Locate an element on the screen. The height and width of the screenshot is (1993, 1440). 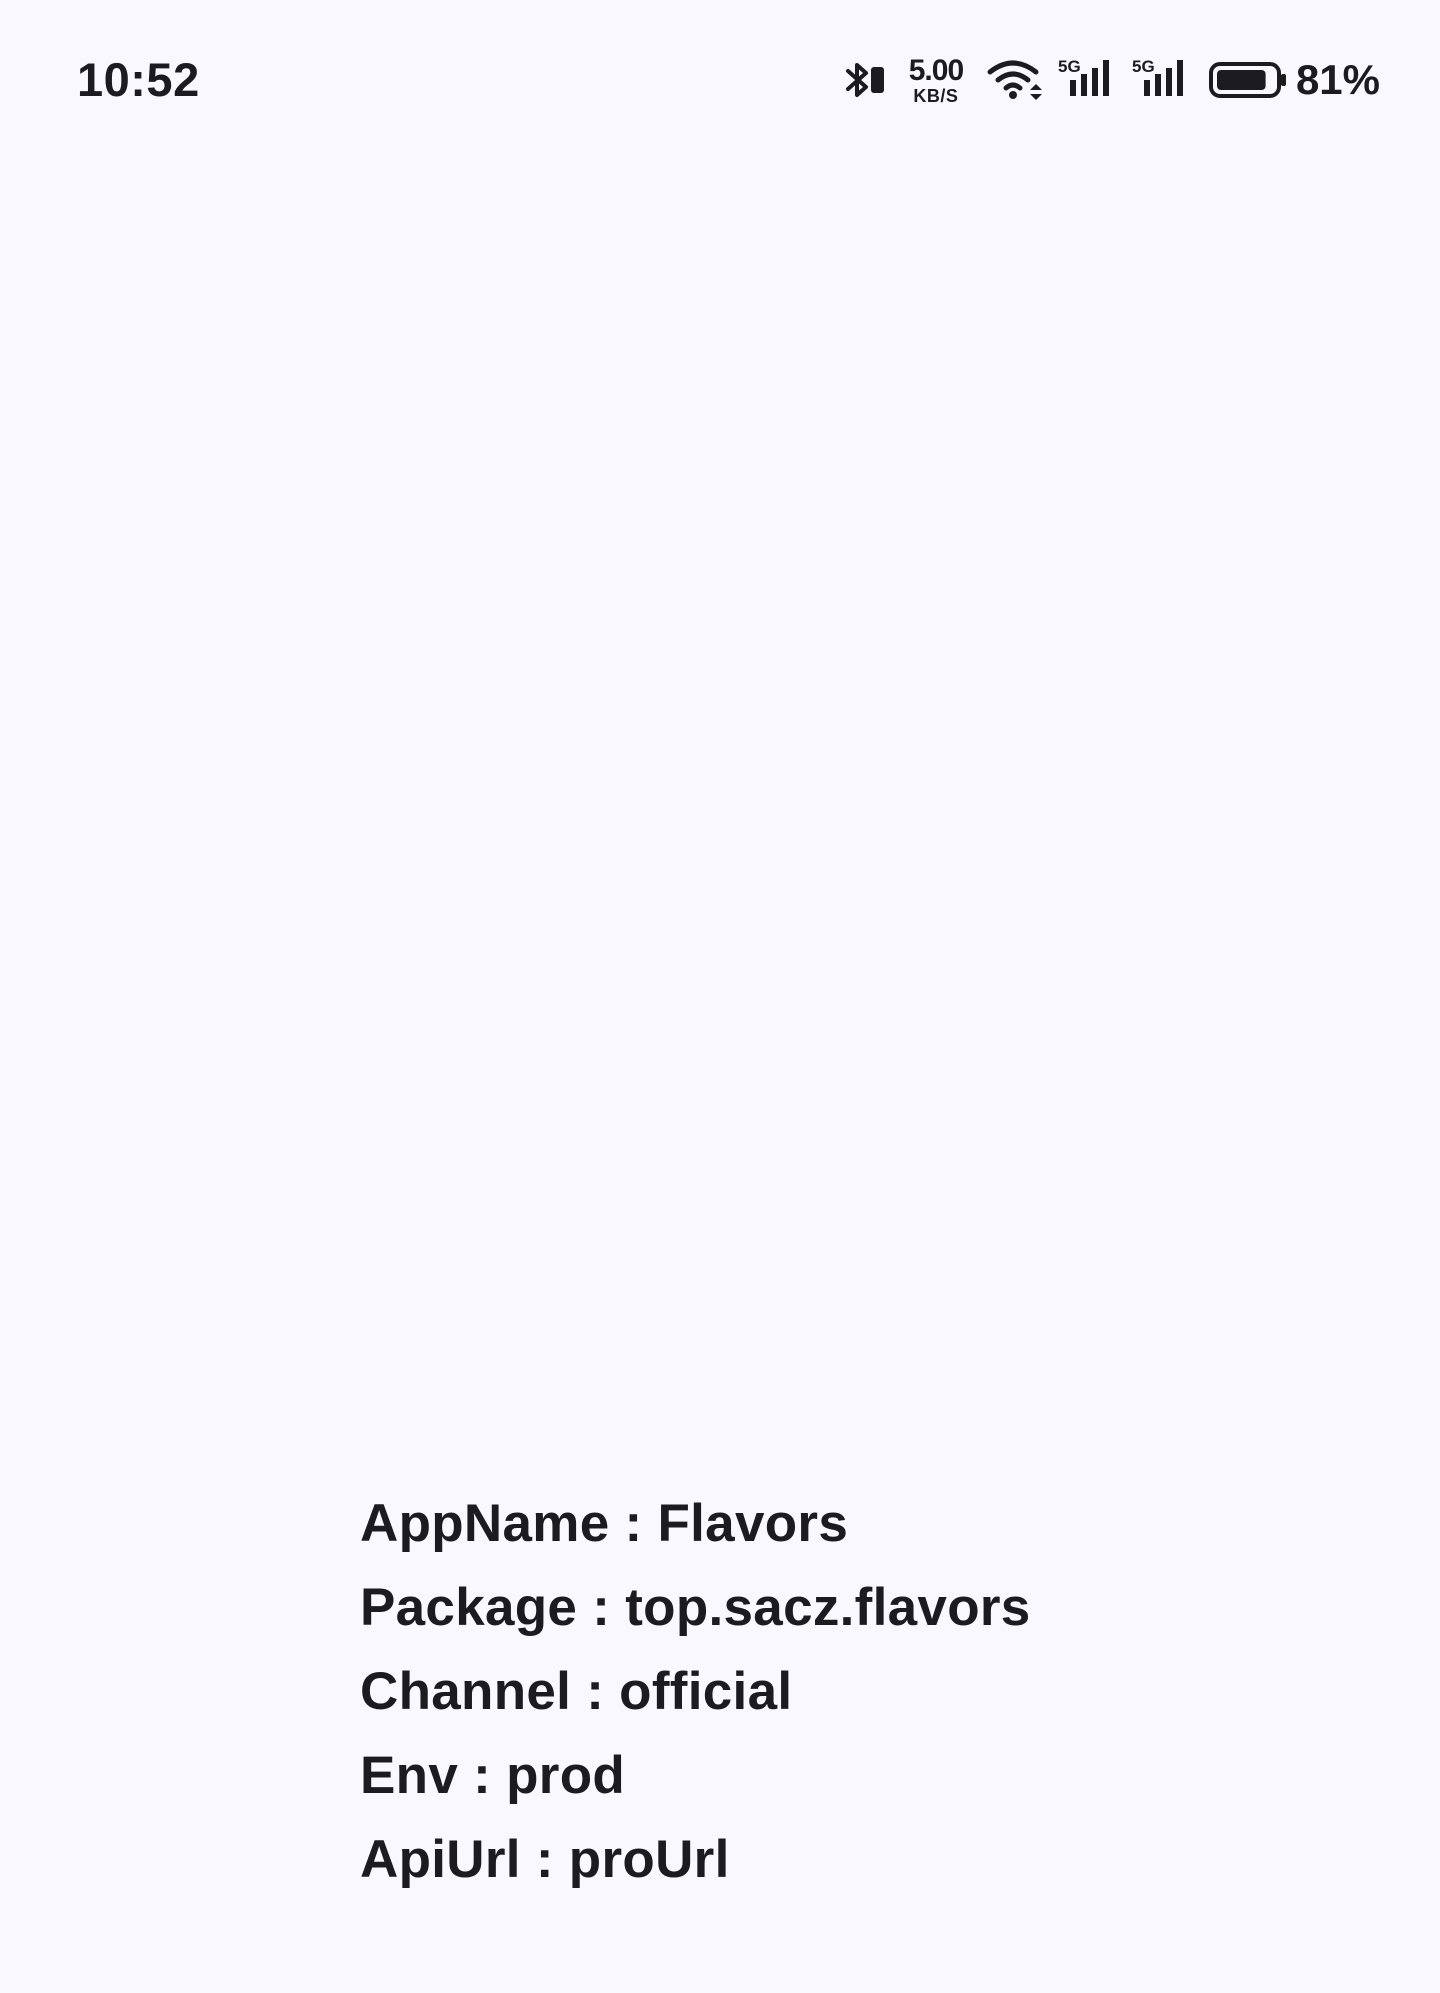
signal-1-label: 5G is located at coordinates (1069, 66).